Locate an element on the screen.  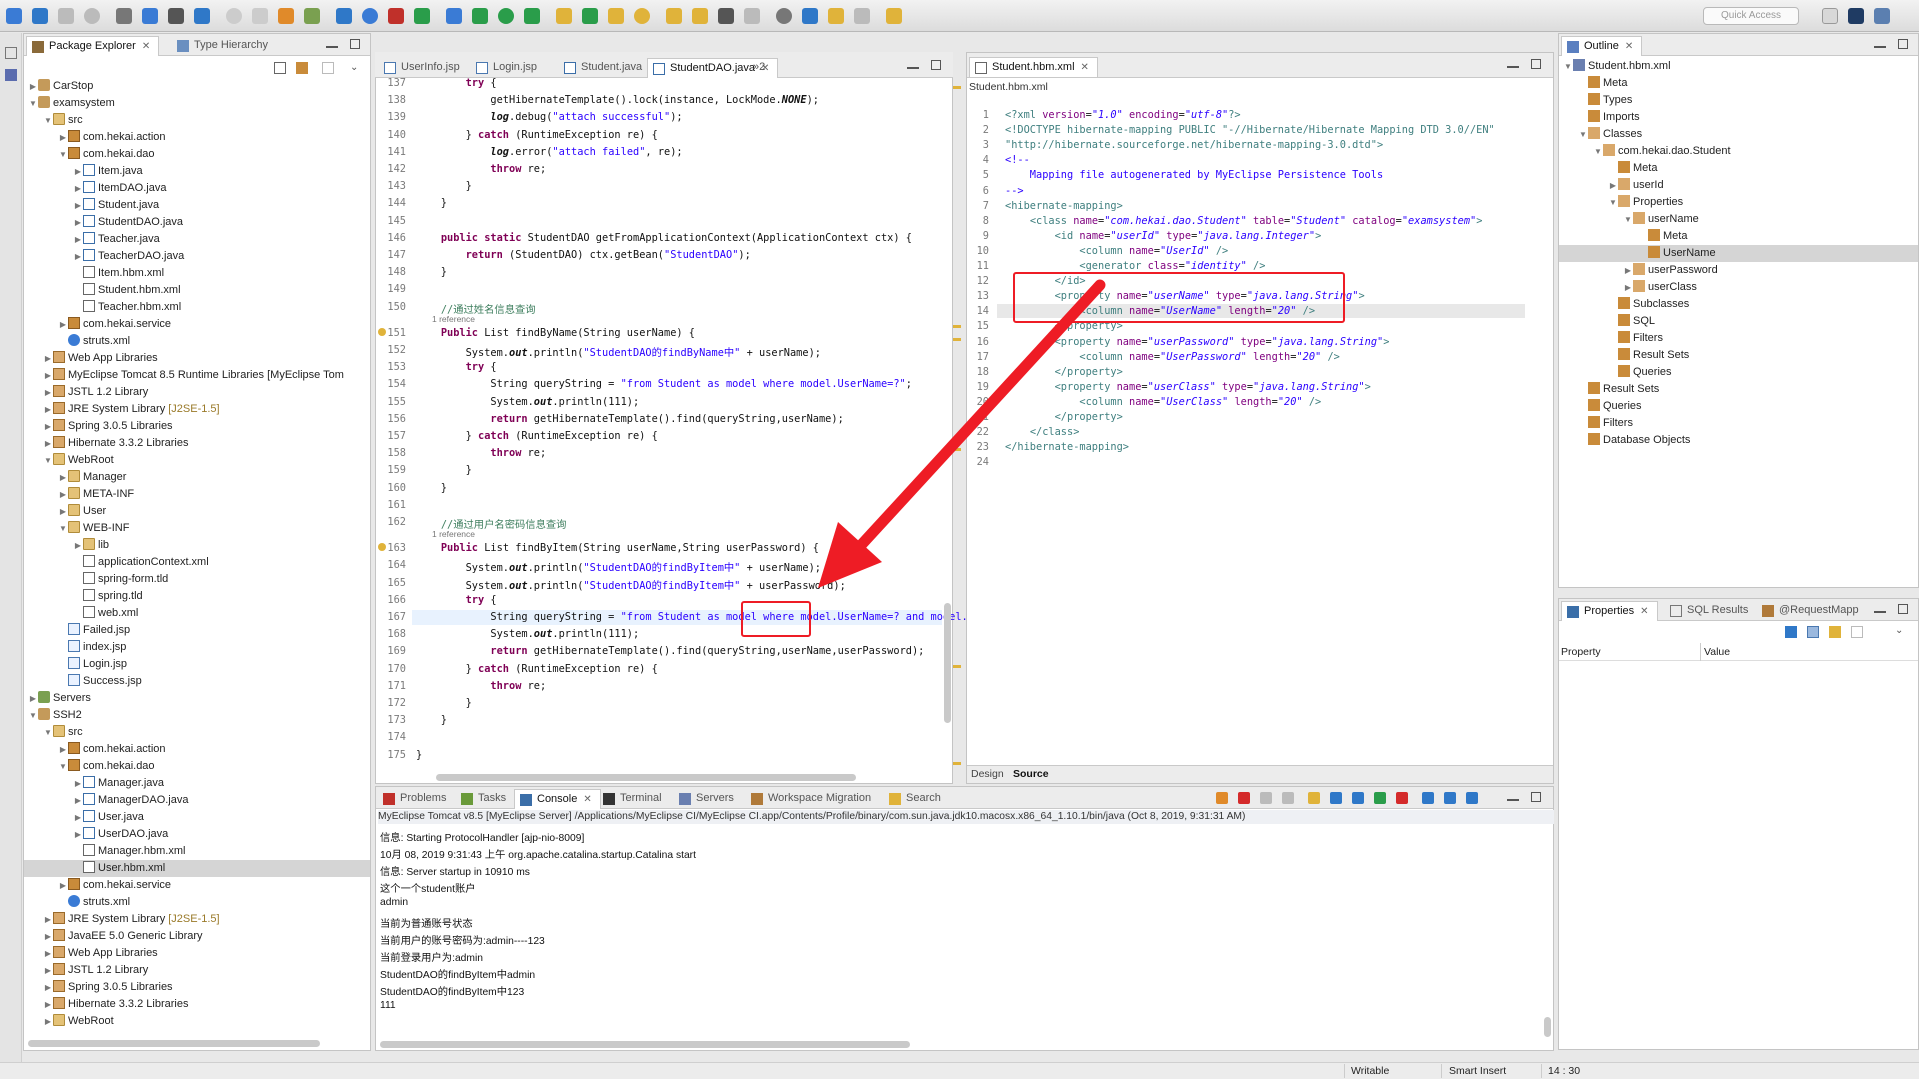
redo-icon is located at coordinates (260, 16).